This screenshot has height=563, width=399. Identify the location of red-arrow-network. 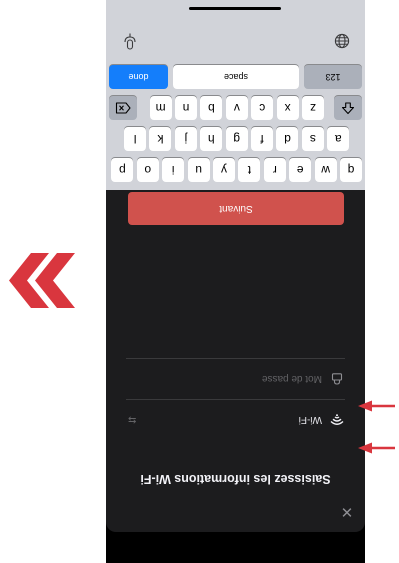
(376, 448).